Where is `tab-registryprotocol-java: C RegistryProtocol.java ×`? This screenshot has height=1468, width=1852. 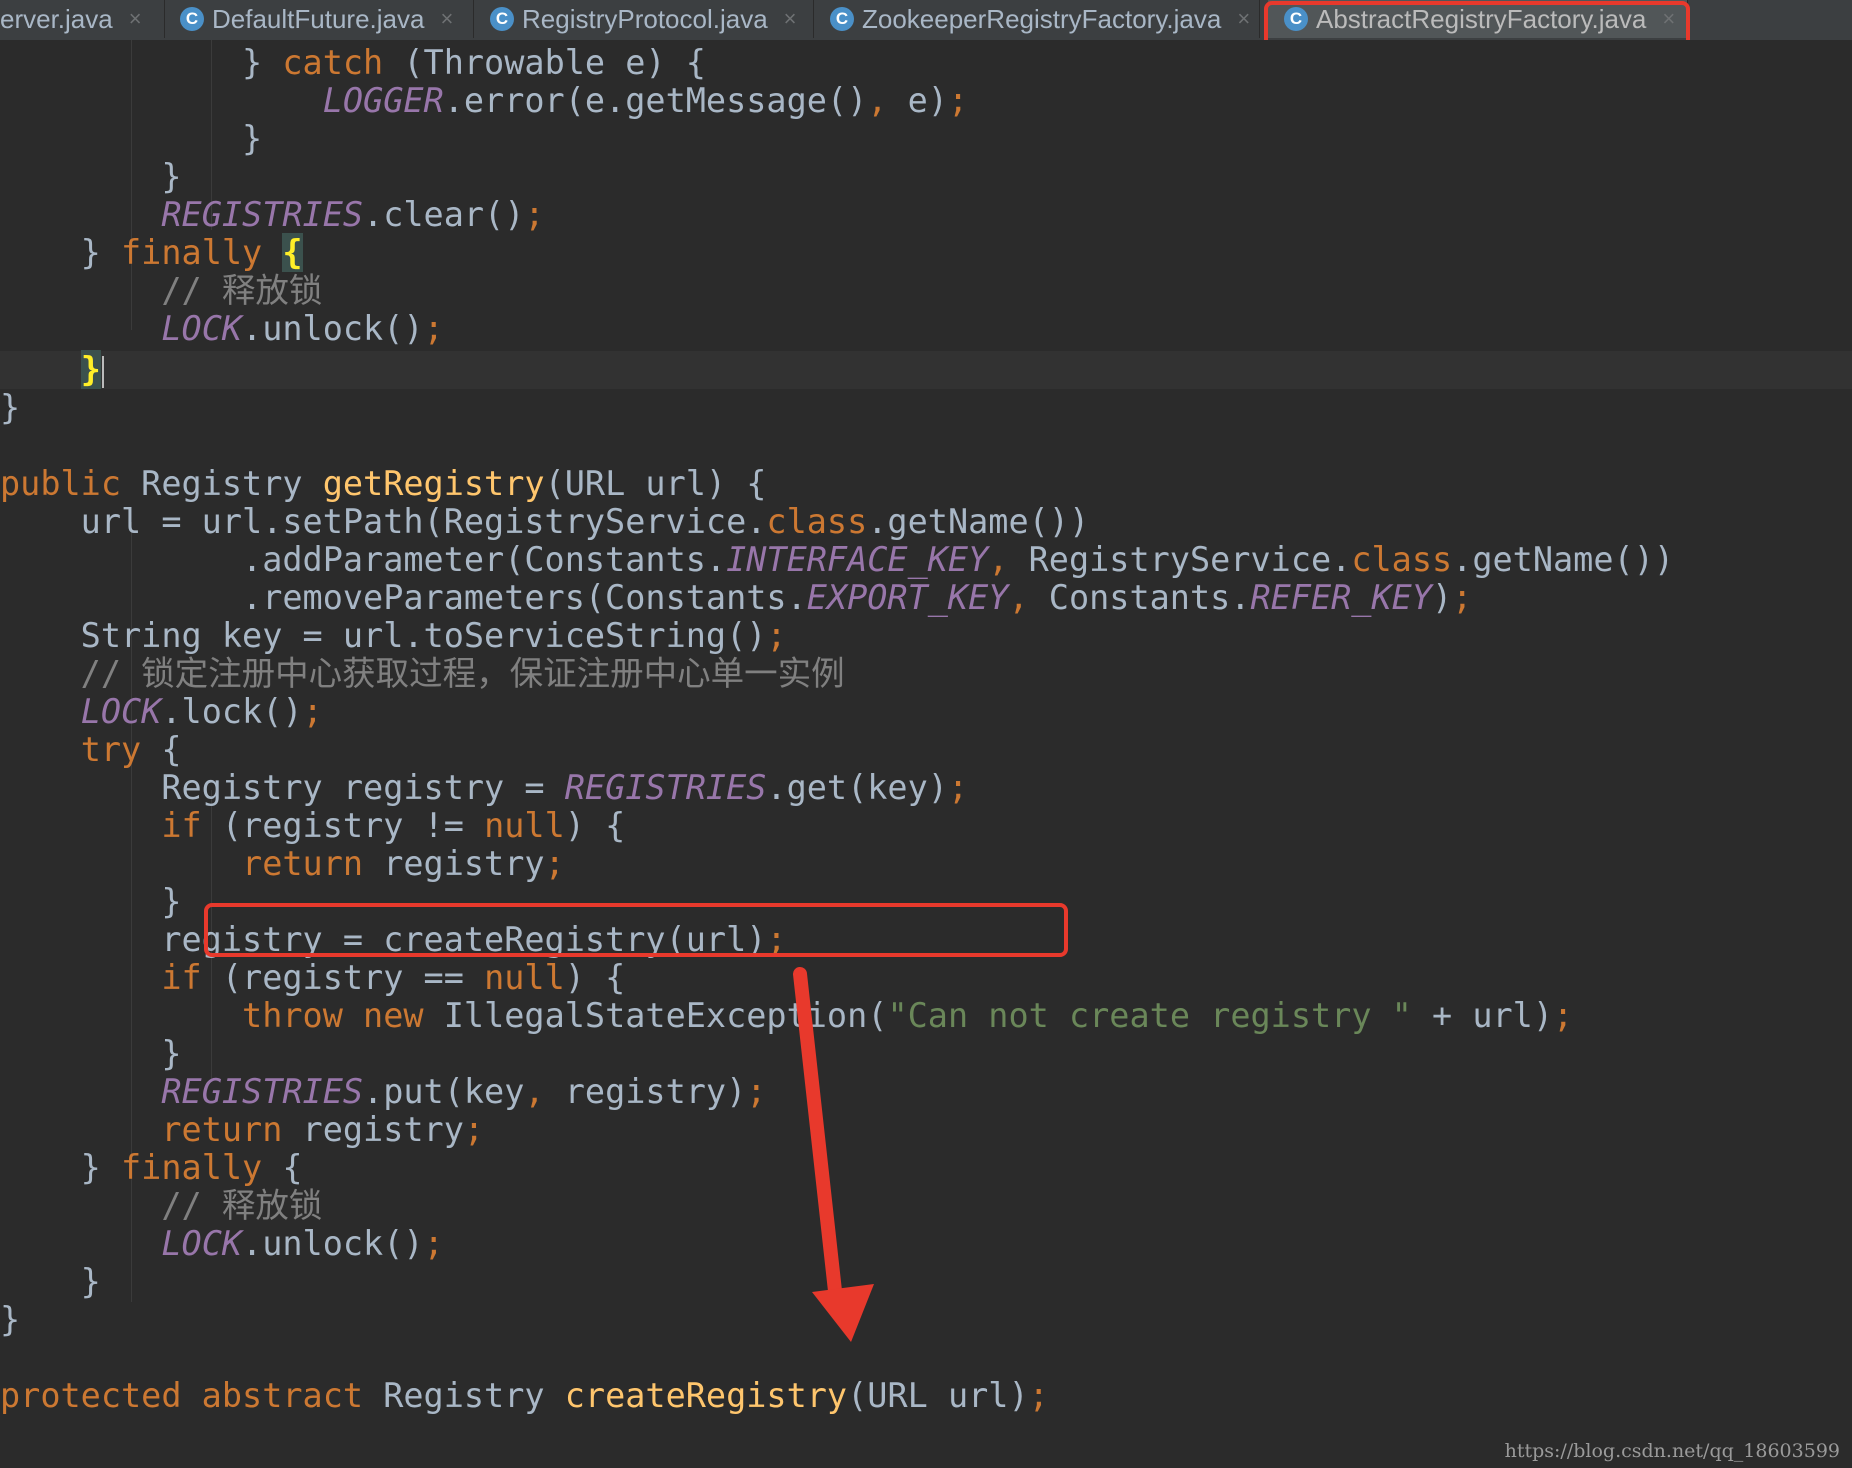 tab-registryprotocol-java: C RegistryProtocol.java × is located at coordinates (644, 19).